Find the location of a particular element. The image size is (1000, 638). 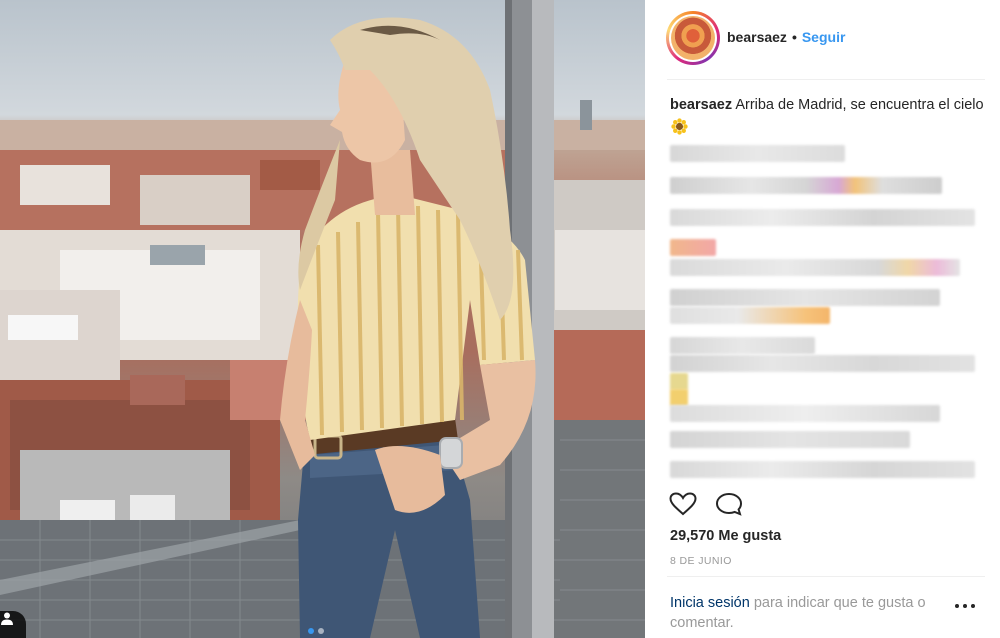

carousel-dot-active is located at coordinates (311, 631).